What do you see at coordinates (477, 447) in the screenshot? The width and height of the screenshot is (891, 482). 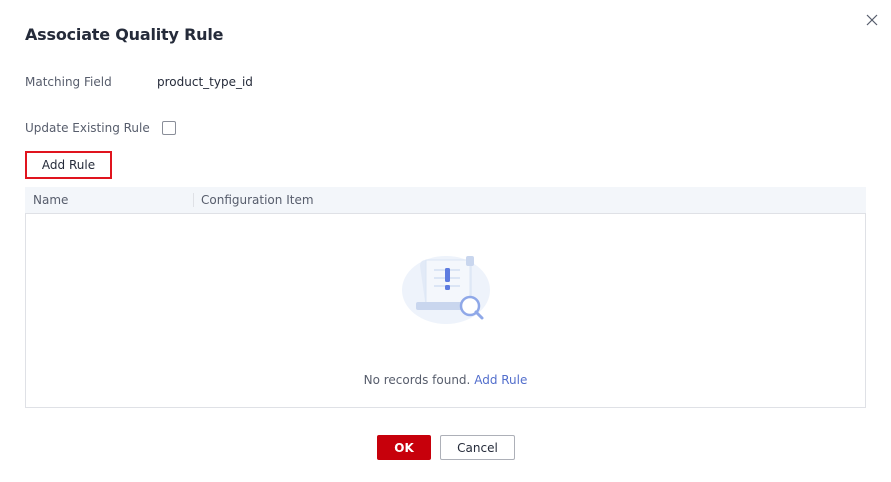 I see `cancel-button: Cancel` at bounding box center [477, 447].